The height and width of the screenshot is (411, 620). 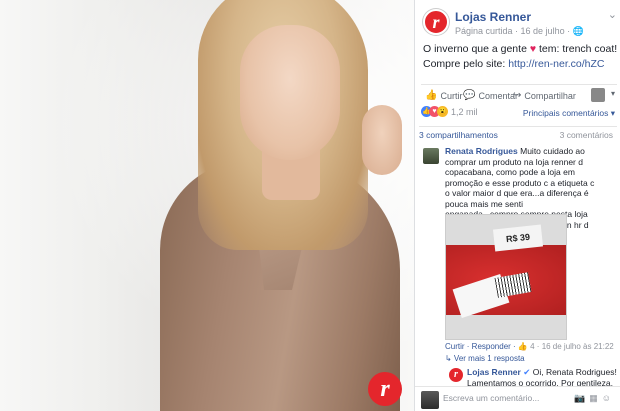 I want to click on share-icon: ↪, so click(x=517, y=95).